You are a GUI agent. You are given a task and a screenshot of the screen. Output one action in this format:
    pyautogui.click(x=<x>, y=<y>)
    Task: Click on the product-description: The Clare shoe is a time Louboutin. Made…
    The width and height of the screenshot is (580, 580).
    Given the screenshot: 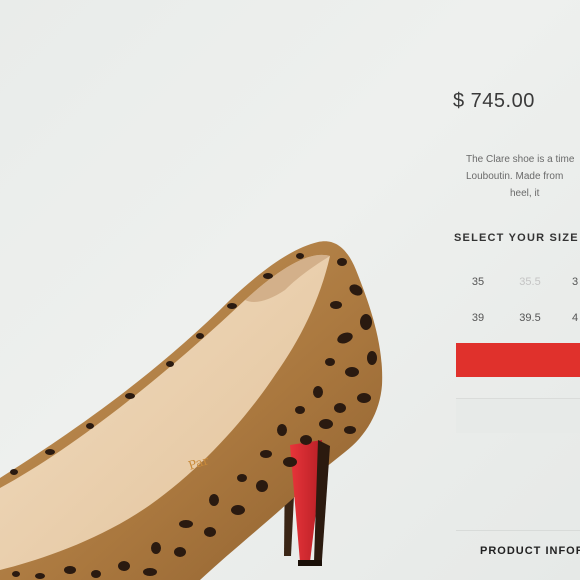 What is the action you would take?
    pyautogui.click(x=523, y=176)
    